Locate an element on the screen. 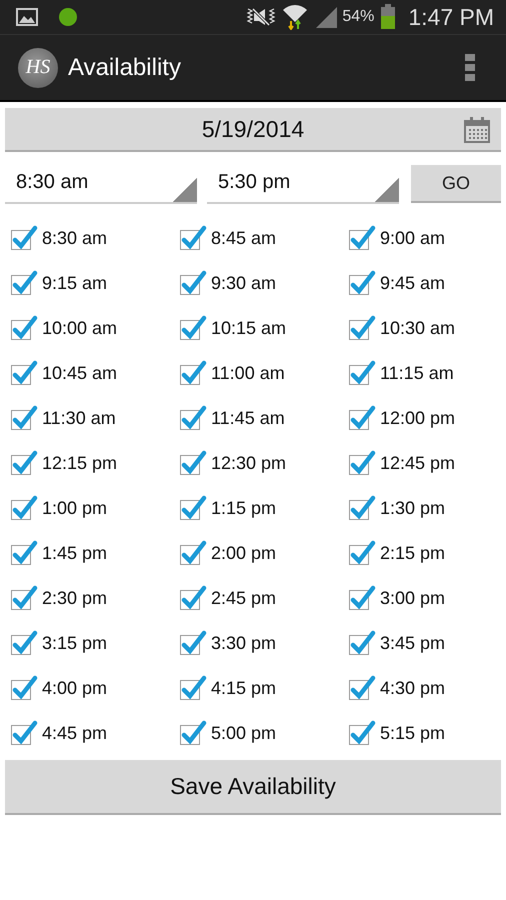  battery-icon is located at coordinates (388, 17).